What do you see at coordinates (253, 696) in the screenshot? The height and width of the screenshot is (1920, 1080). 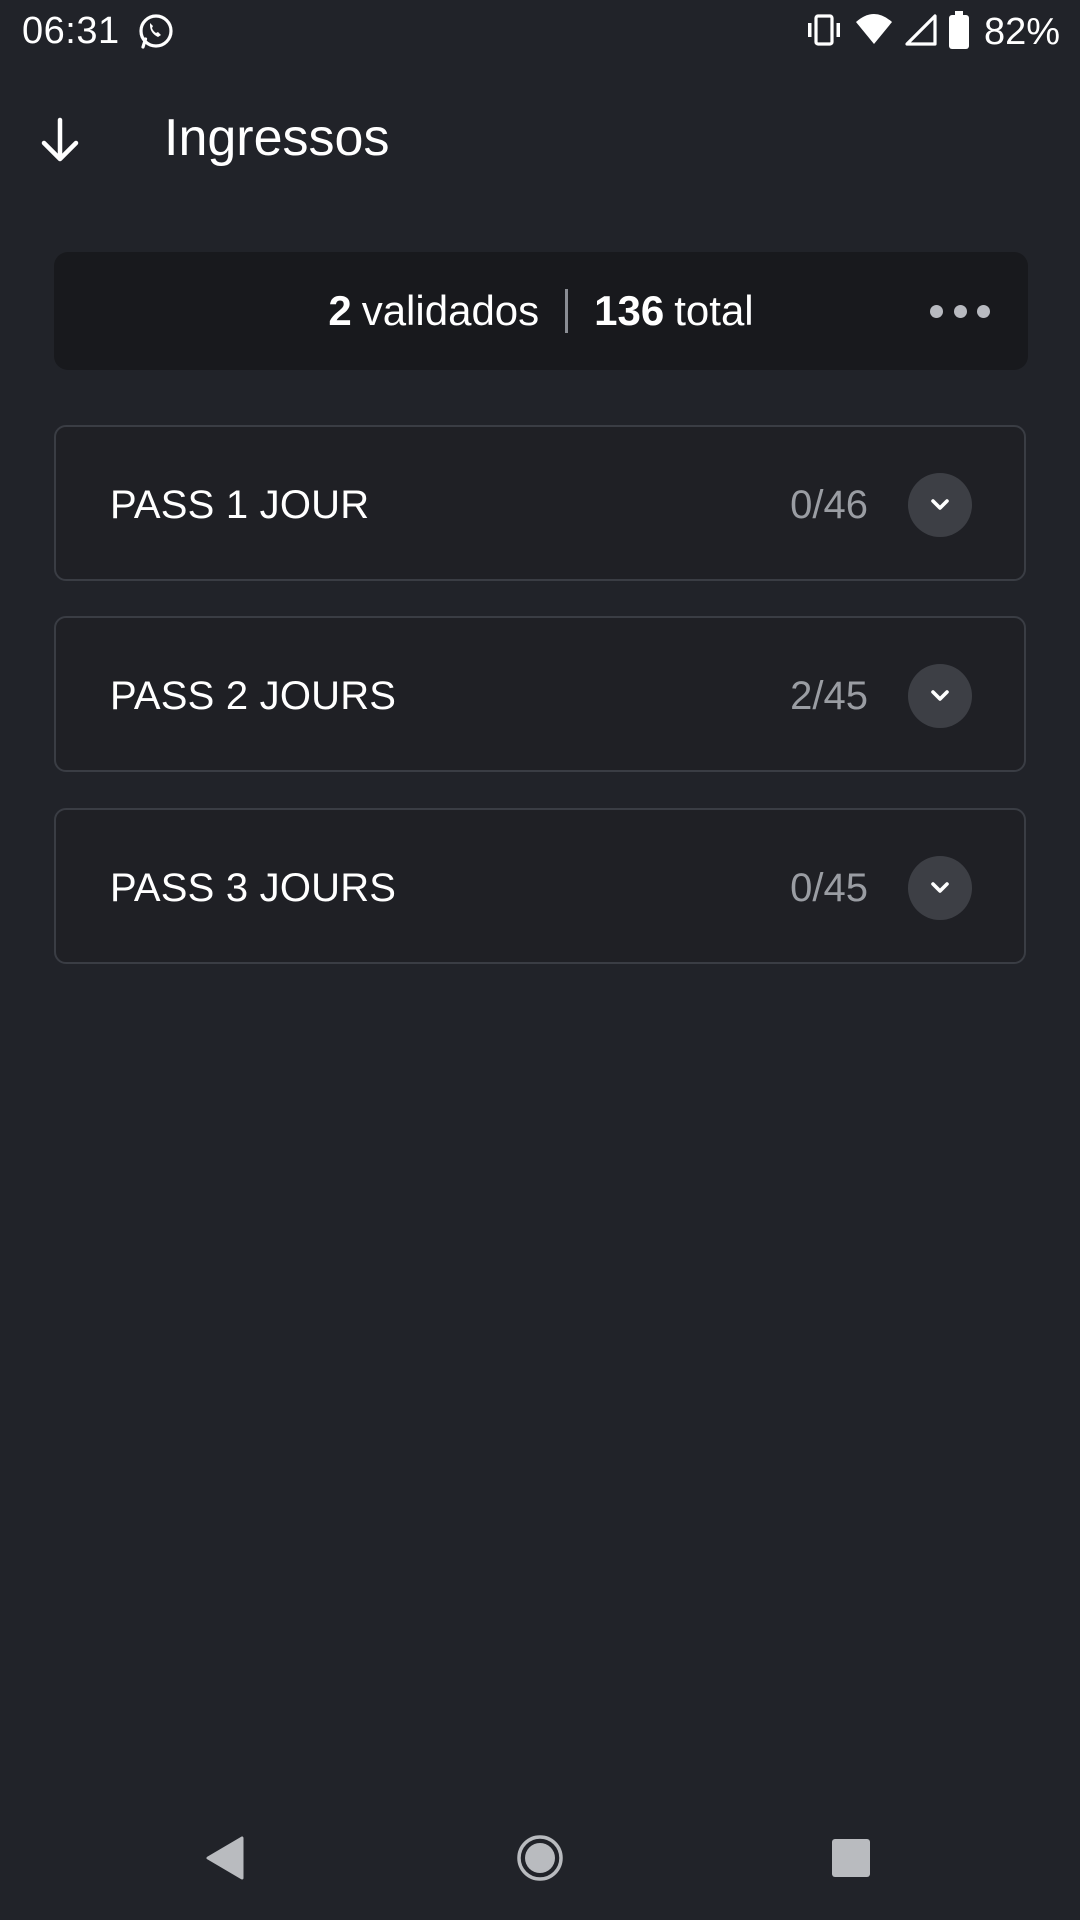 I see `pass-name: PASS 2 JOURS` at bounding box center [253, 696].